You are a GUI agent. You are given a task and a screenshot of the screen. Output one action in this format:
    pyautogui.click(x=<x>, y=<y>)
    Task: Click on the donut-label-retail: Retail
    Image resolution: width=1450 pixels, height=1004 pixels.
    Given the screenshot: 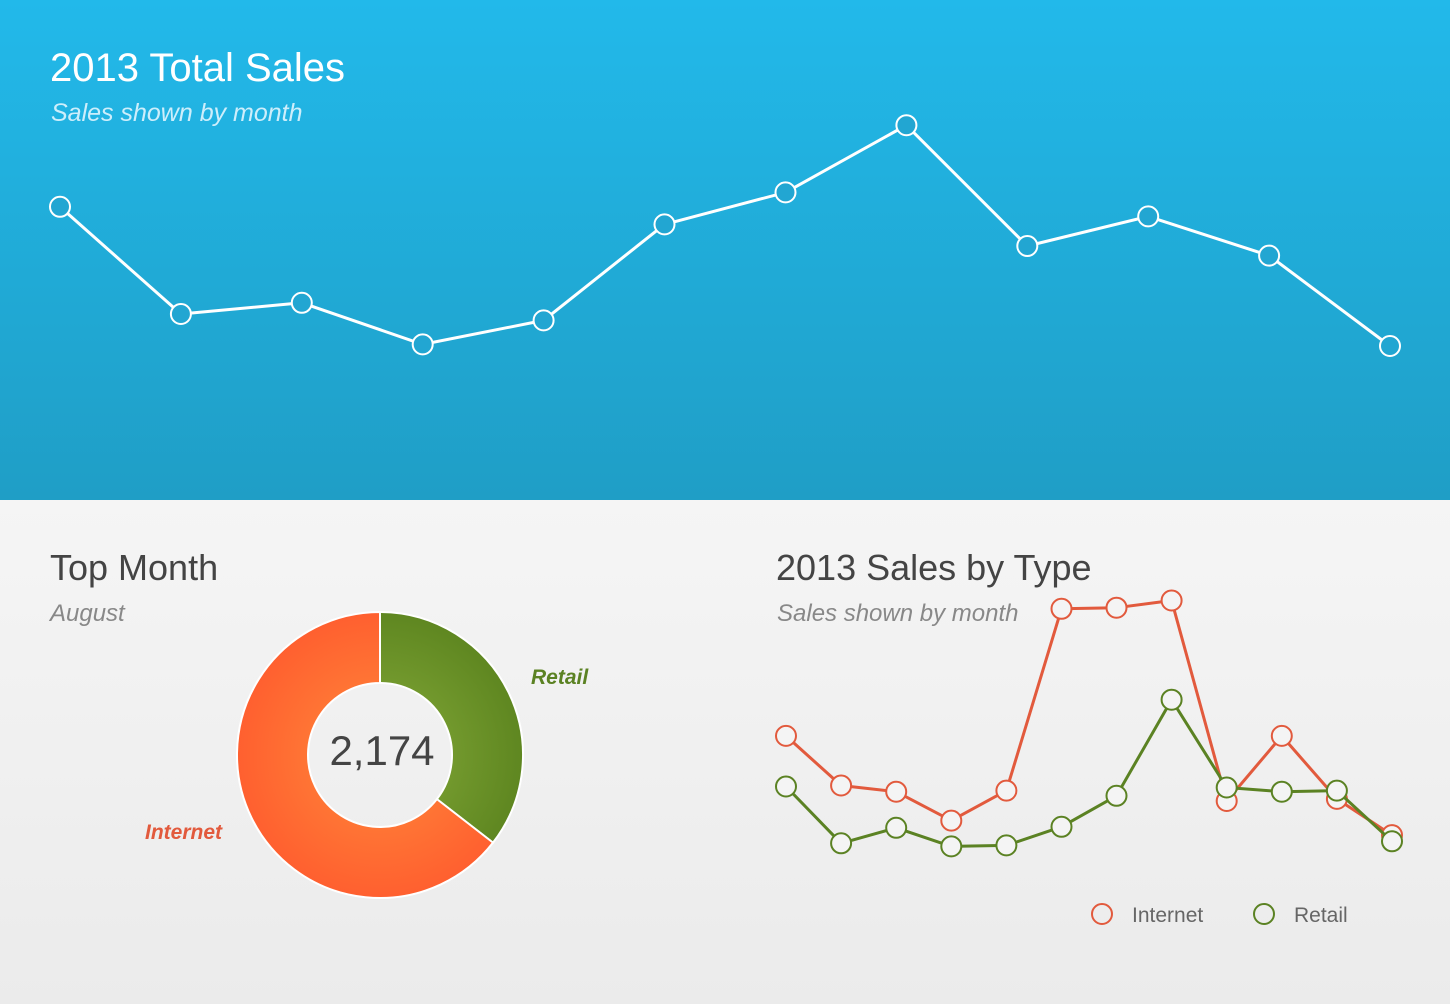 What is the action you would take?
    pyautogui.click(x=560, y=677)
    